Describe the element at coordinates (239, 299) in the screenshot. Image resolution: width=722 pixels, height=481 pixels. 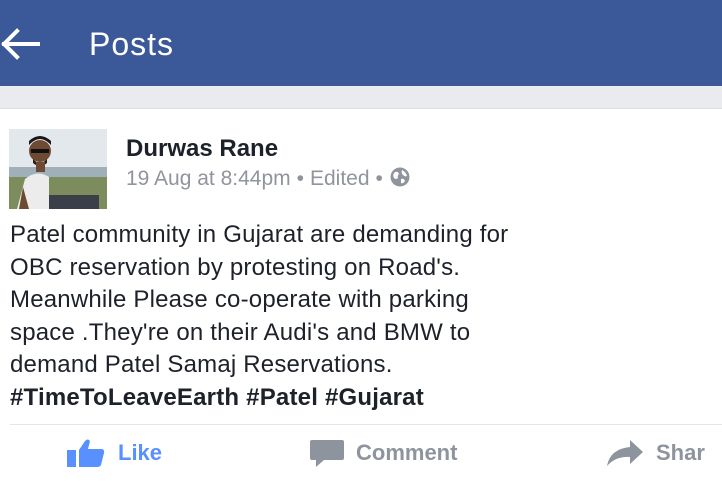
I see `post-text-line: Meanwhile Please co-operate with parking` at that location.